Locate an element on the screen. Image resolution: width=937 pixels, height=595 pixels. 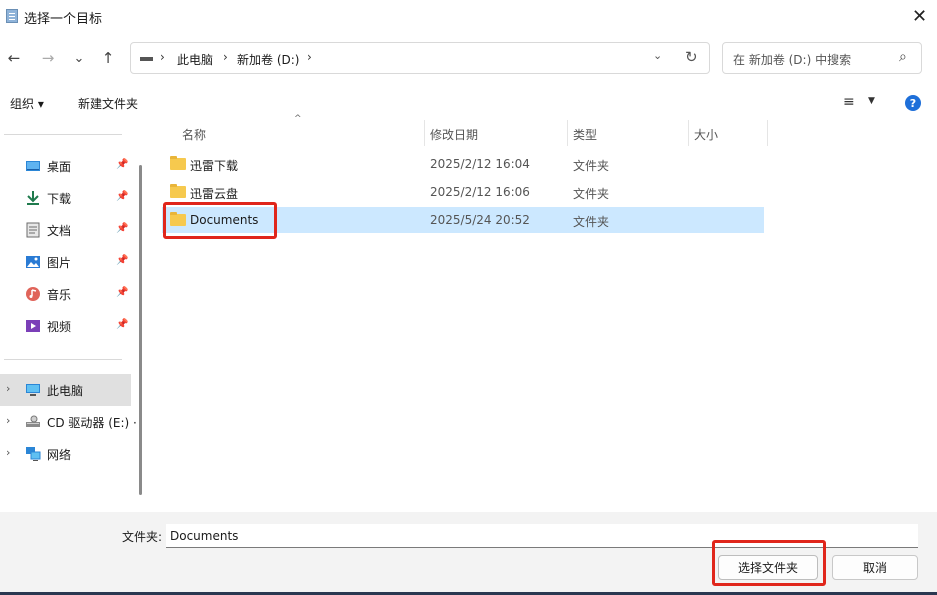
address-dropdown-icon: ⌄ is located at coordinates (657, 55).